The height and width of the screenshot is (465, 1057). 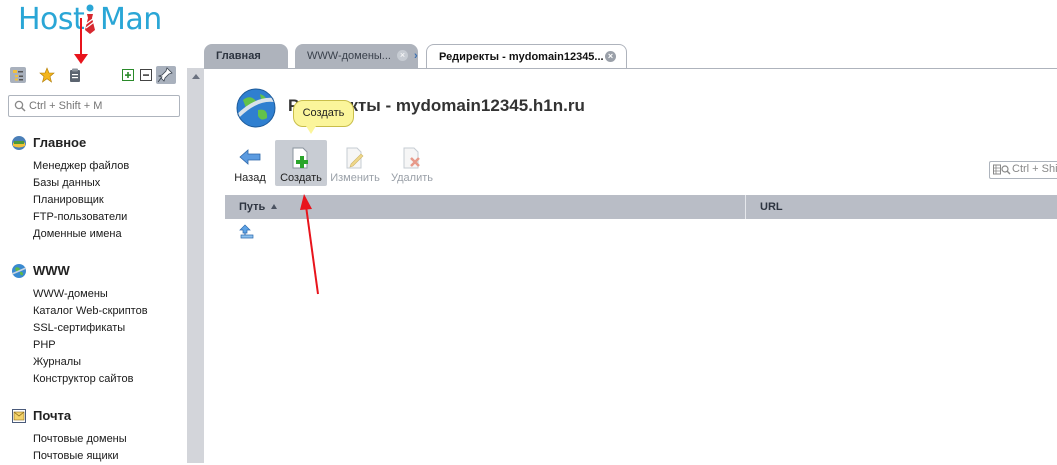 I want to click on section-title-www: WWW, so click(x=79, y=271).